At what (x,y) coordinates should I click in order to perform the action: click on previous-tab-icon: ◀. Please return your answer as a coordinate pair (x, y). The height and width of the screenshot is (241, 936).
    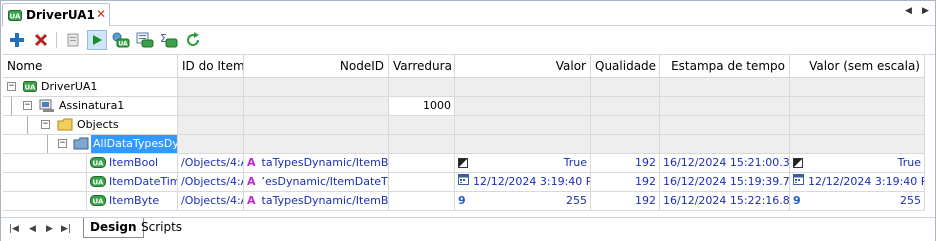
    Looking at the image, I should click on (32, 229).